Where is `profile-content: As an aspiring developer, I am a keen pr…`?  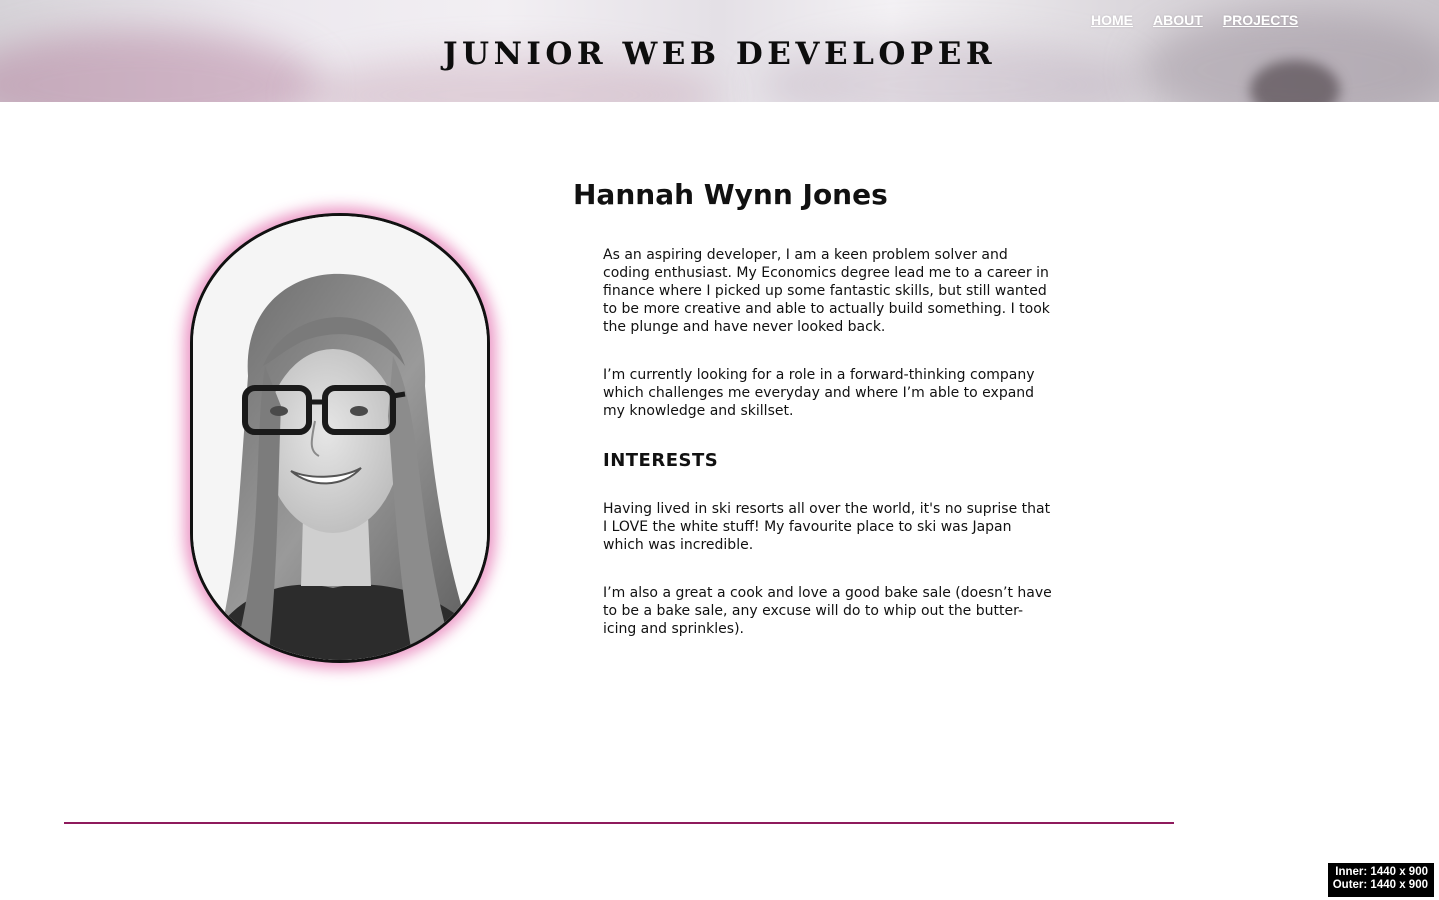
profile-content: As an aspiring developer, I am a keen pr… is located at coordinates (828, 442).